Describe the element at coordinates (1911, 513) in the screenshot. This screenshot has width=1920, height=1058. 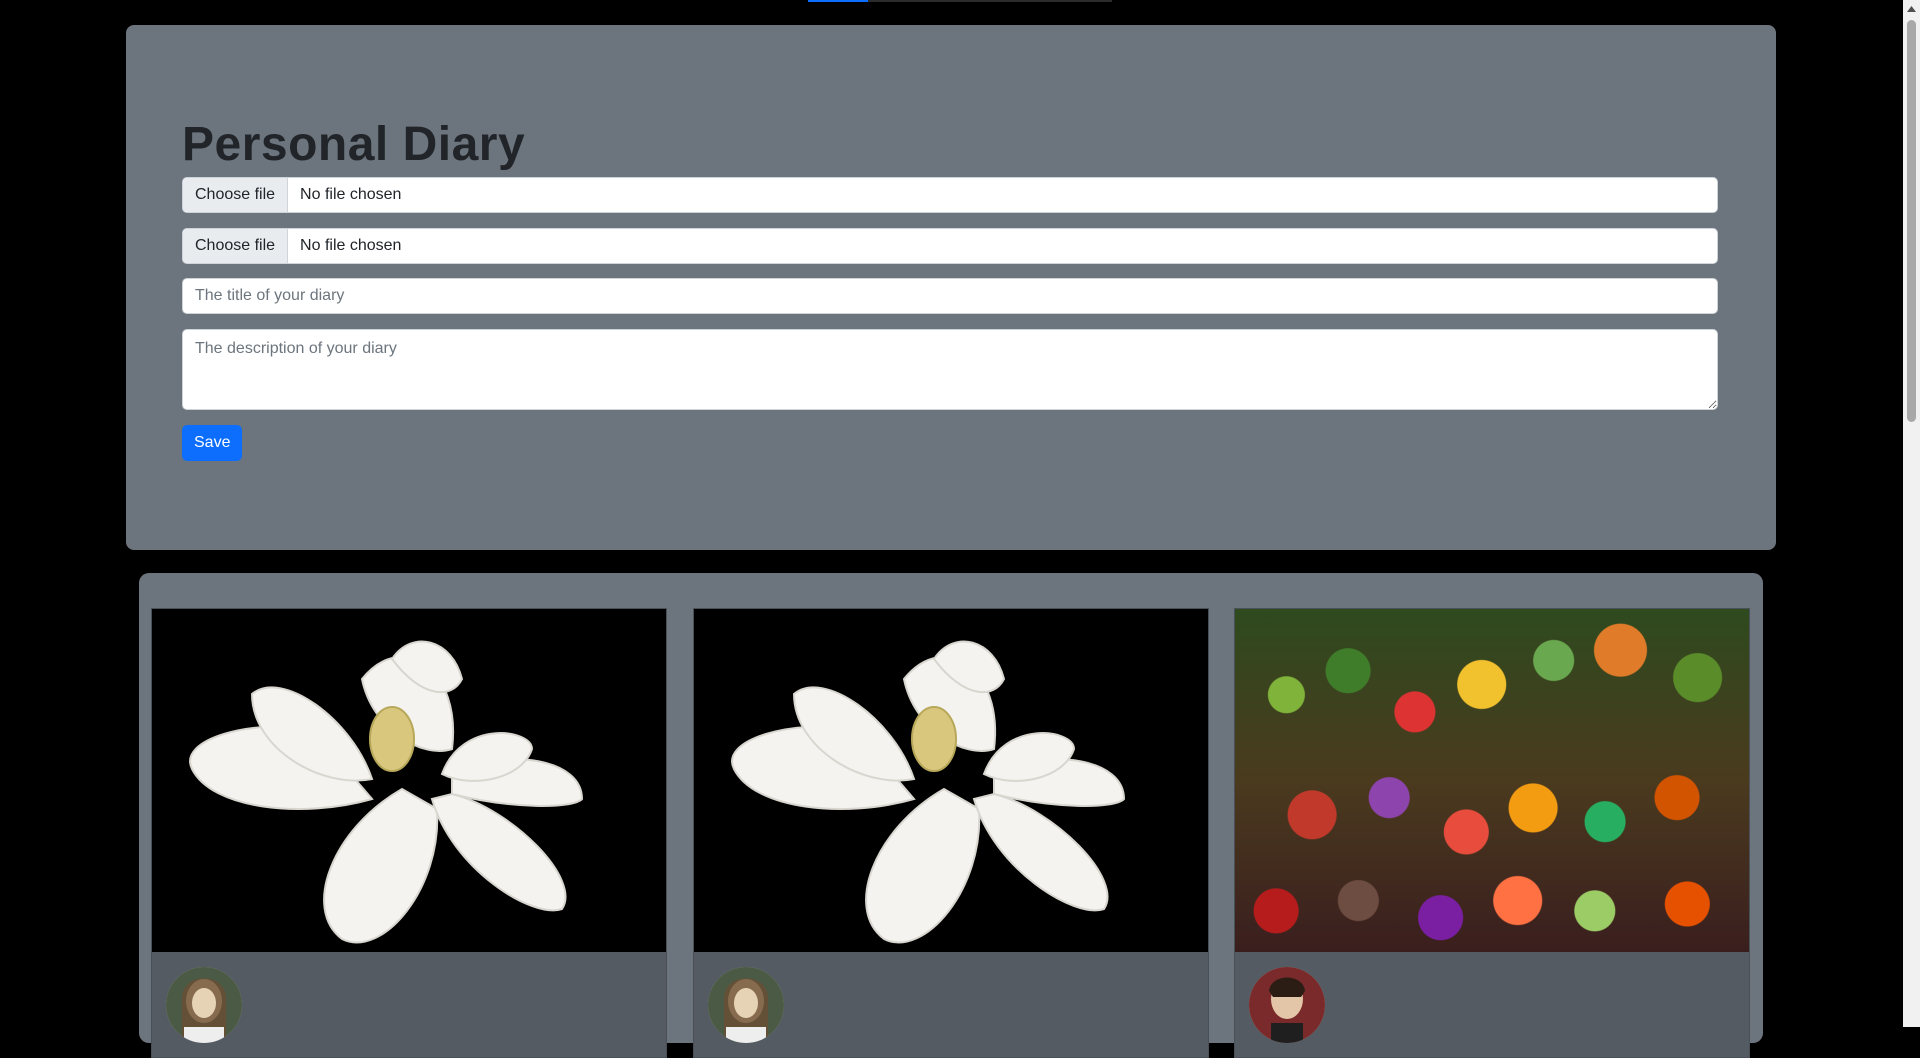
I see `vertical-scrollbar` at that location.